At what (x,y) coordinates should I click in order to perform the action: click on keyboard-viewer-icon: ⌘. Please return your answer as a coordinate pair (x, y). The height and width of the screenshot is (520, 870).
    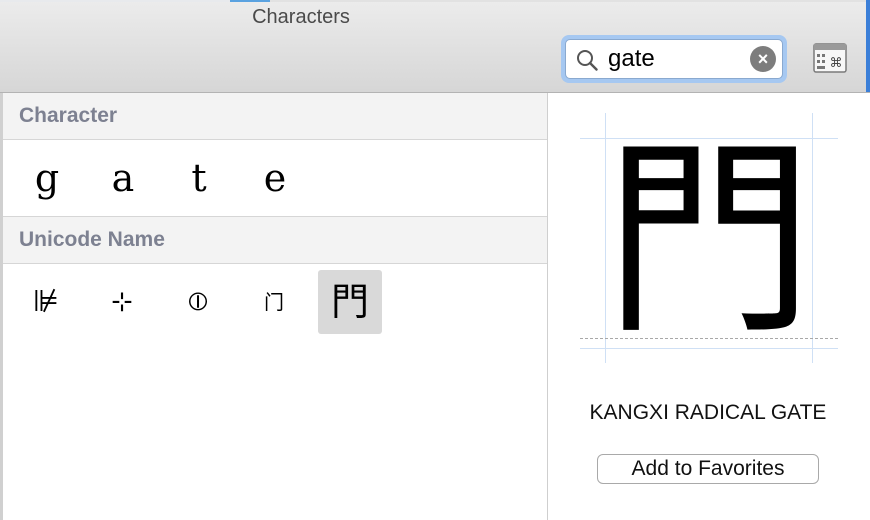
    Looking at the image, I should click on (830, 58).